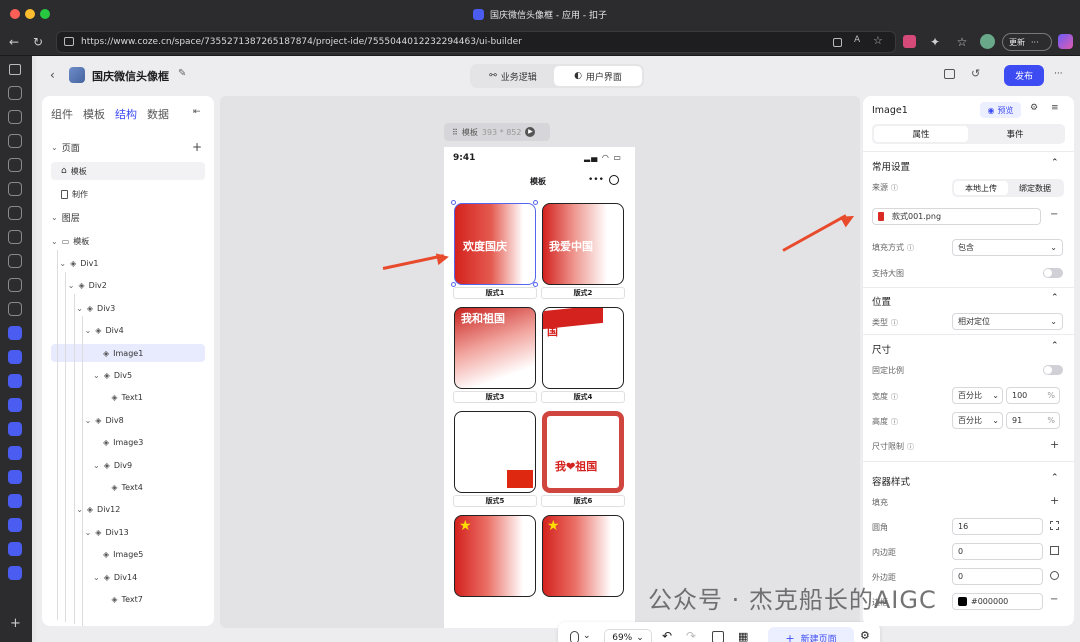  What do you see at coordinates (495, 348) in the screenshot?
I see `avatar-frame-thumbnail: 我和祖国` at bounding box center [495, 348].